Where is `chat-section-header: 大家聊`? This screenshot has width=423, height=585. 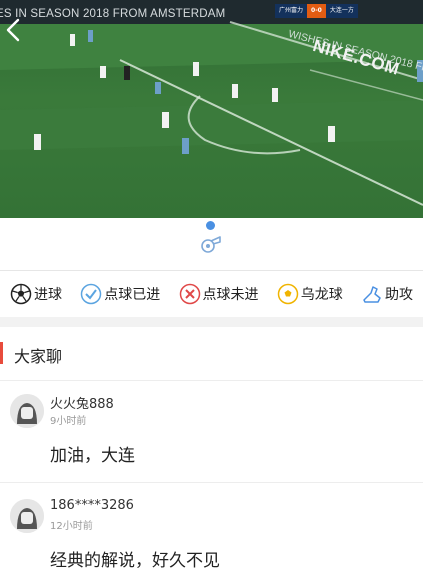
chat-section-header: 大家聊 is located at coordinates (211, 354).